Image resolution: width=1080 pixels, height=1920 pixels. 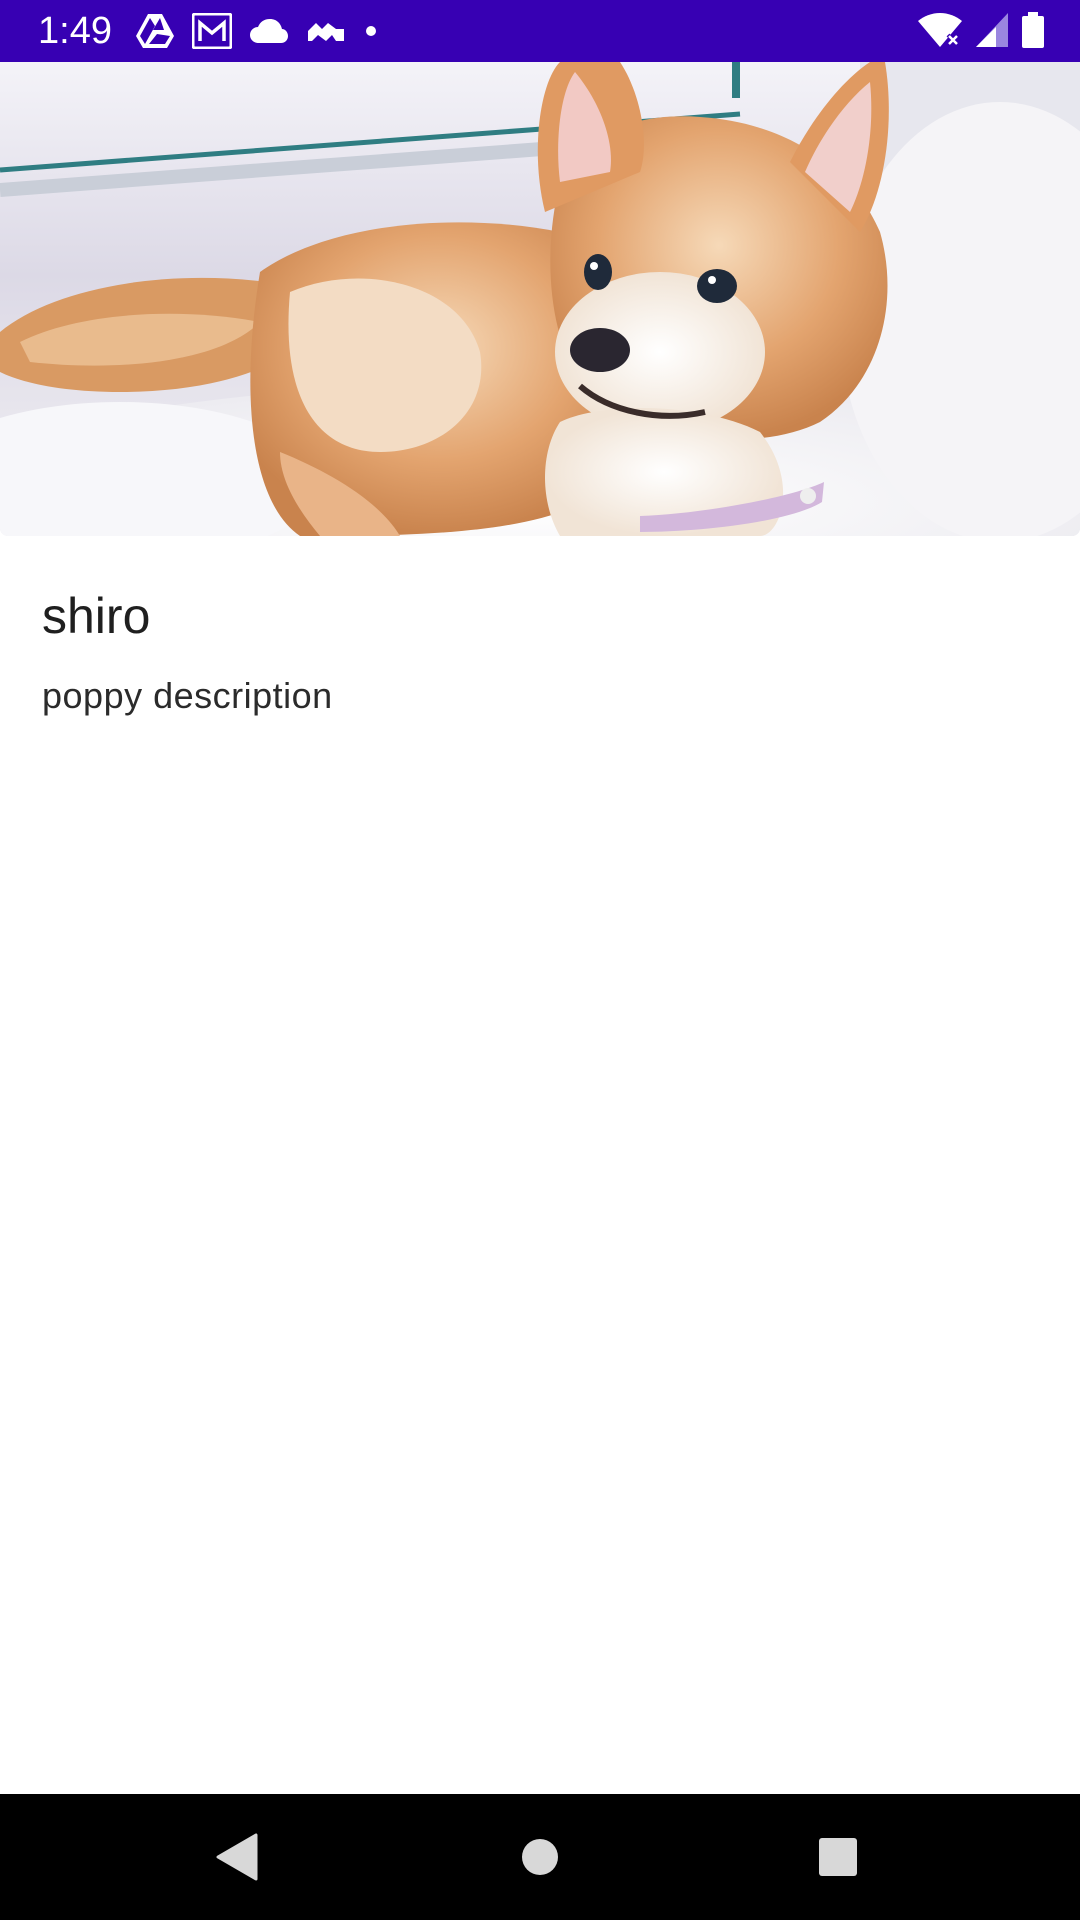 I want to click on pet-name-title: shiro, so click(x=96, y=616).